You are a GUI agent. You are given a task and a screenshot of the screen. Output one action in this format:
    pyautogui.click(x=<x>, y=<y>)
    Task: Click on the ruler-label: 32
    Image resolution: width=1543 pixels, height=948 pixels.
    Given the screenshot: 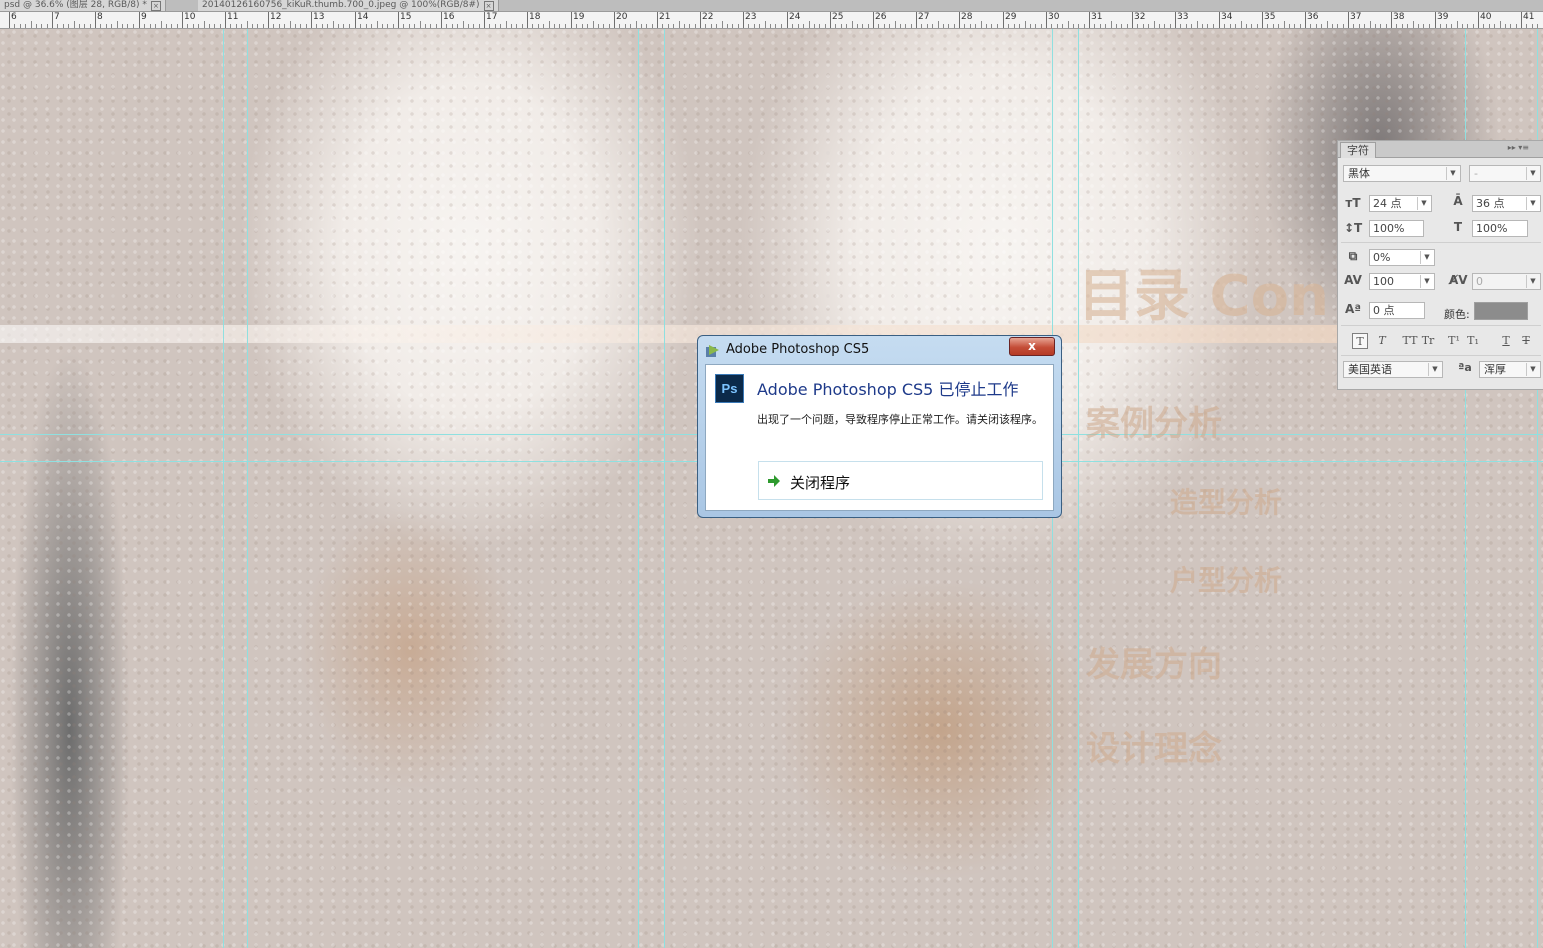 What is the action you would take?
    pyautogui.click(x=1140, y=17)
    